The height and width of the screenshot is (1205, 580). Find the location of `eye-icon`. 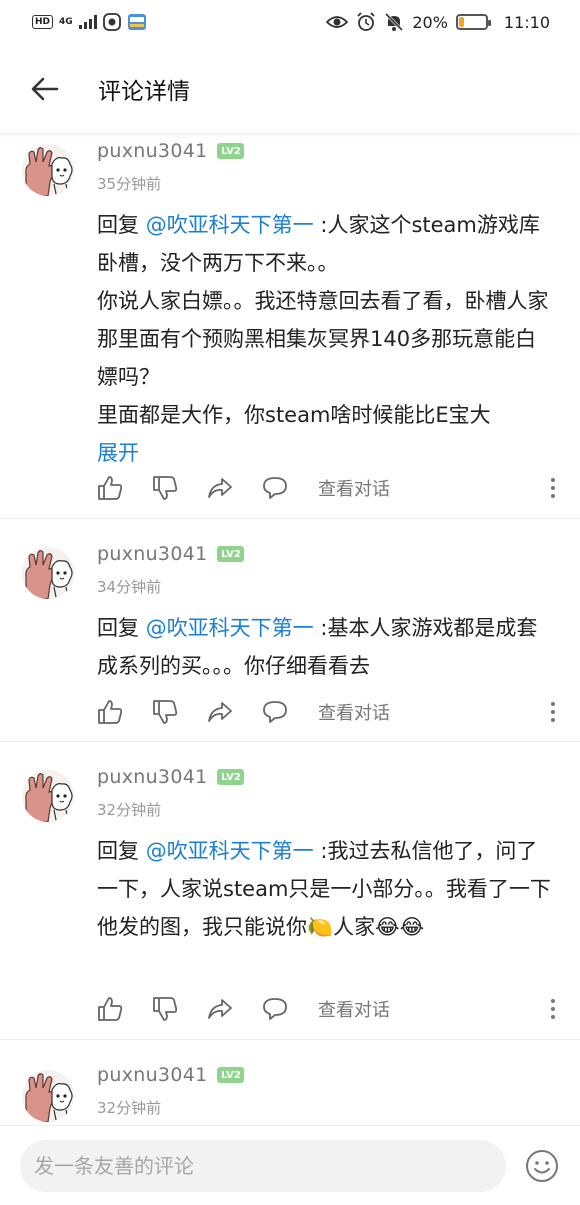

eye-icon is located at coordinates (337, 22).